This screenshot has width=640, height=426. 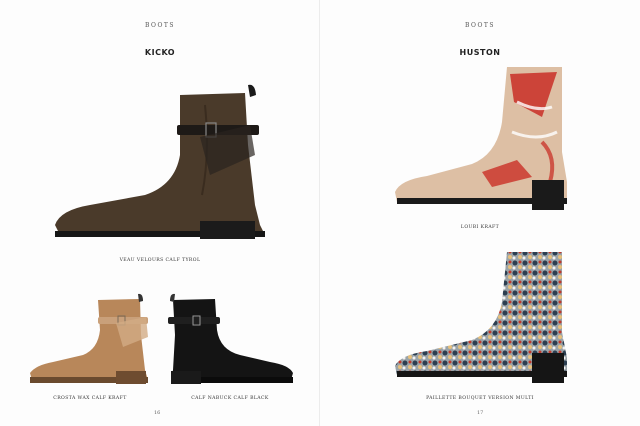 What do you see at coordinates (160, 260) in the screenshot?
I see `main-boot-caption: VEAU VELOURS CALF TYROL` at bounding box center [160, 260].